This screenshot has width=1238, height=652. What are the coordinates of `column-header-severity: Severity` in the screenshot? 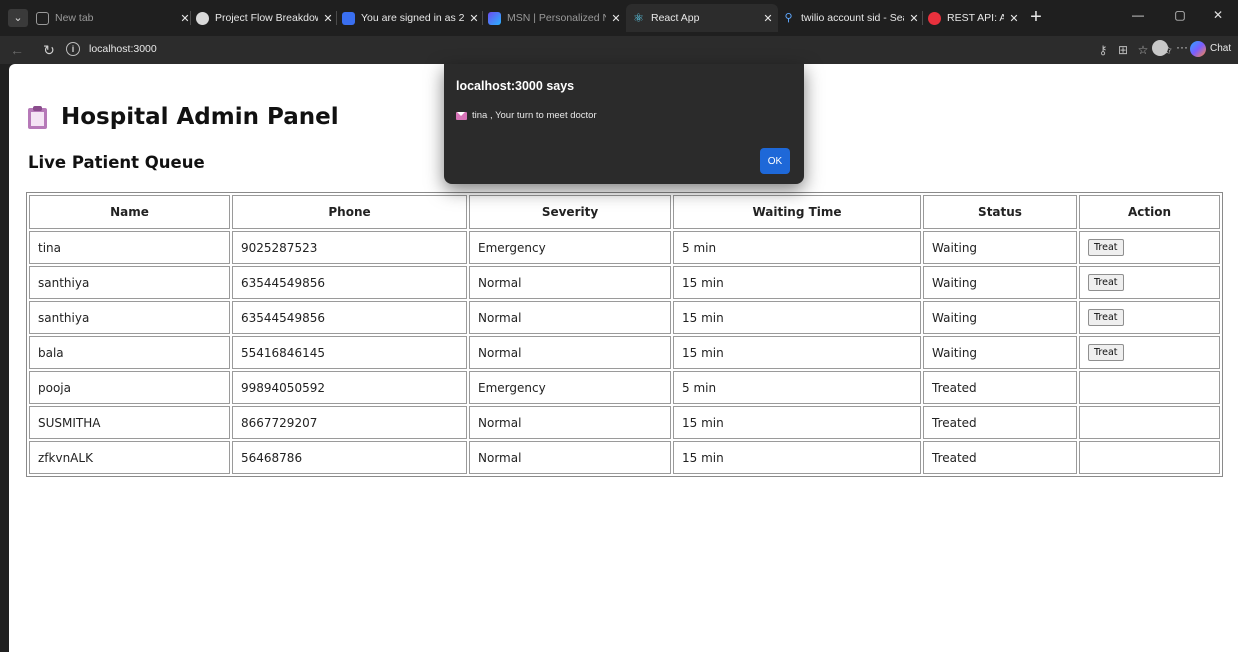 It's located at (570, 212).